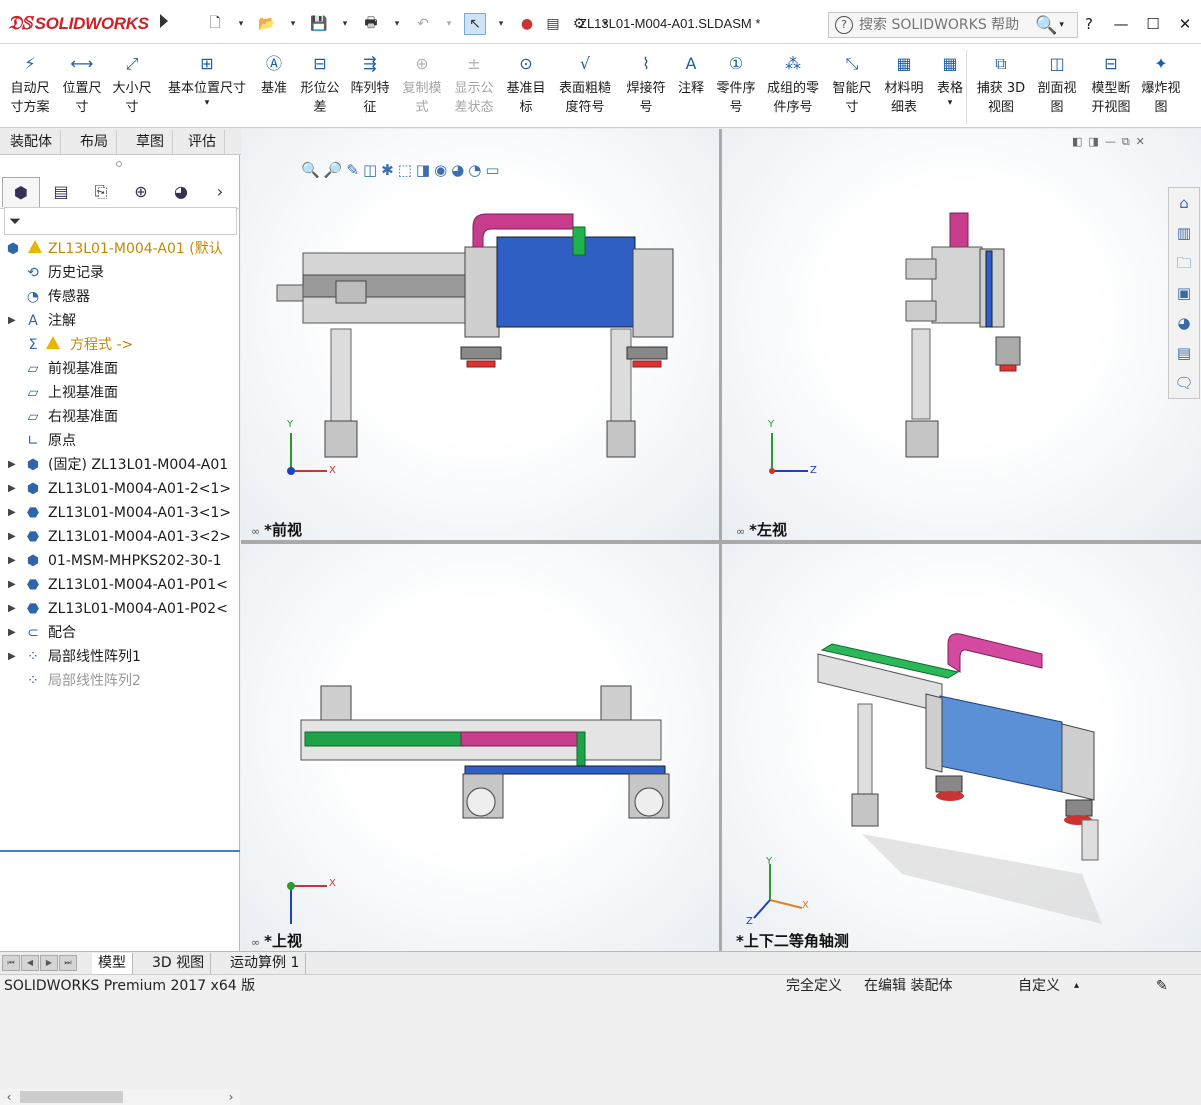 The width and height of the screenshot is (1201, 1105). What do you see at coordinates (120, 321) in the screenshot?
I see `tree-item: ▶ A 注解` at bounding box center [120, 321].